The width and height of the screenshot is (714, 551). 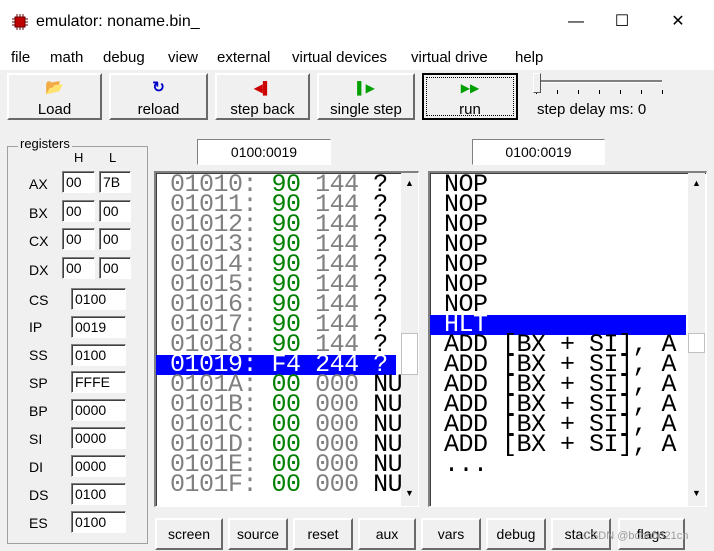 I want to click on close-button: ✕, so click(x=678, y=22).